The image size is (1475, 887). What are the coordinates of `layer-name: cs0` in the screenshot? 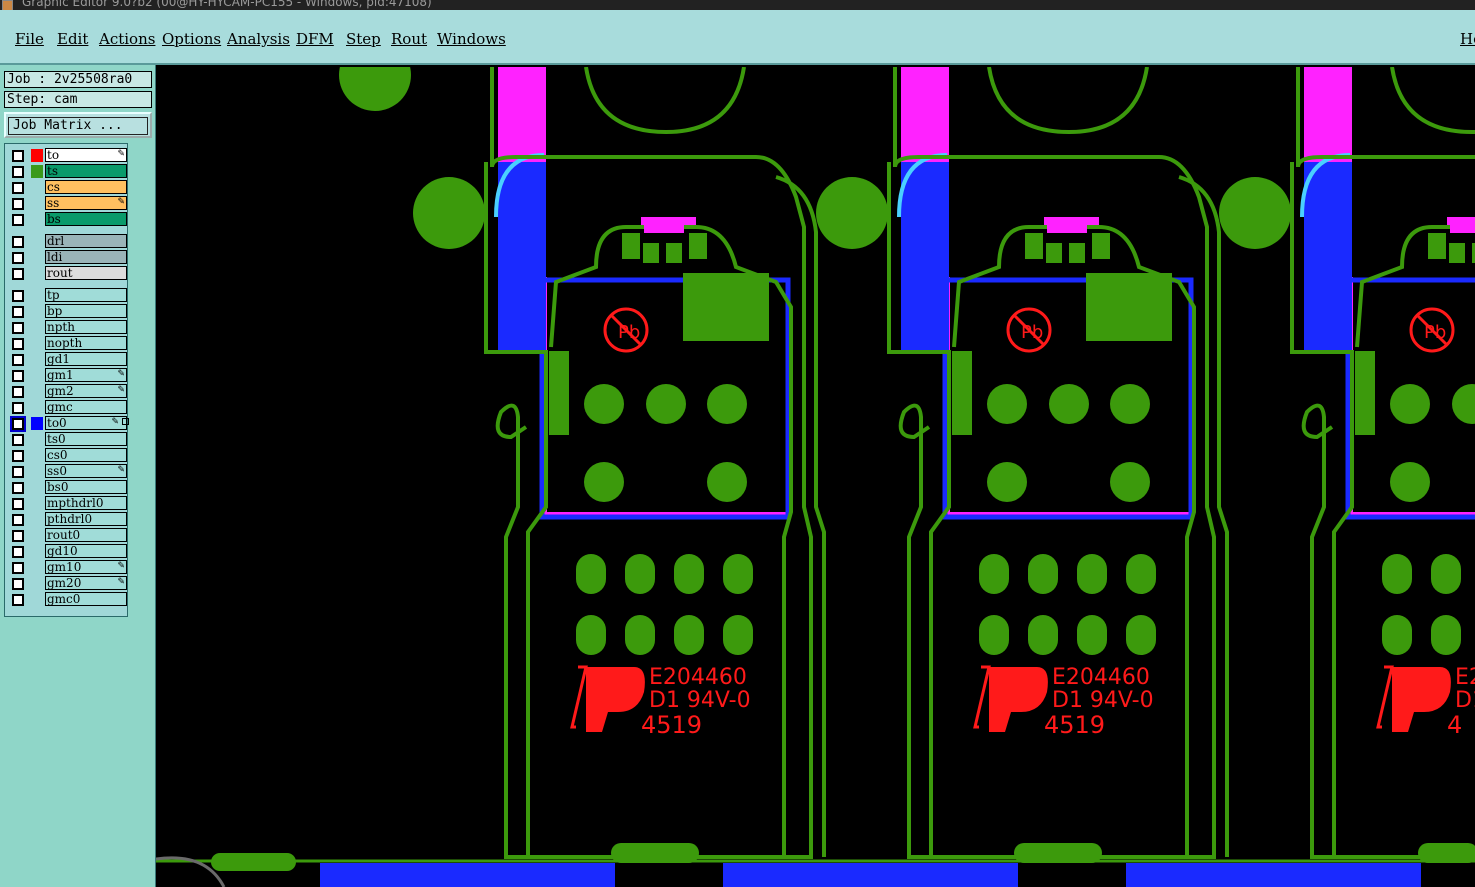 It's located at (86, 455).